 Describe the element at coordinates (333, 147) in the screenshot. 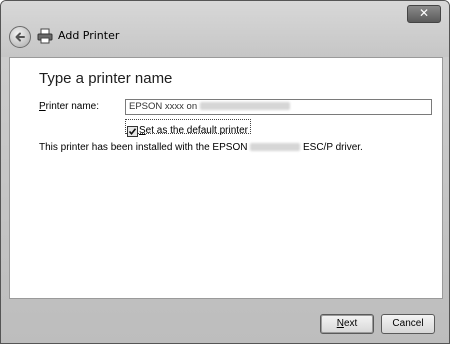

I see `driver-info-suffix: ESC/P driver.` at that location.